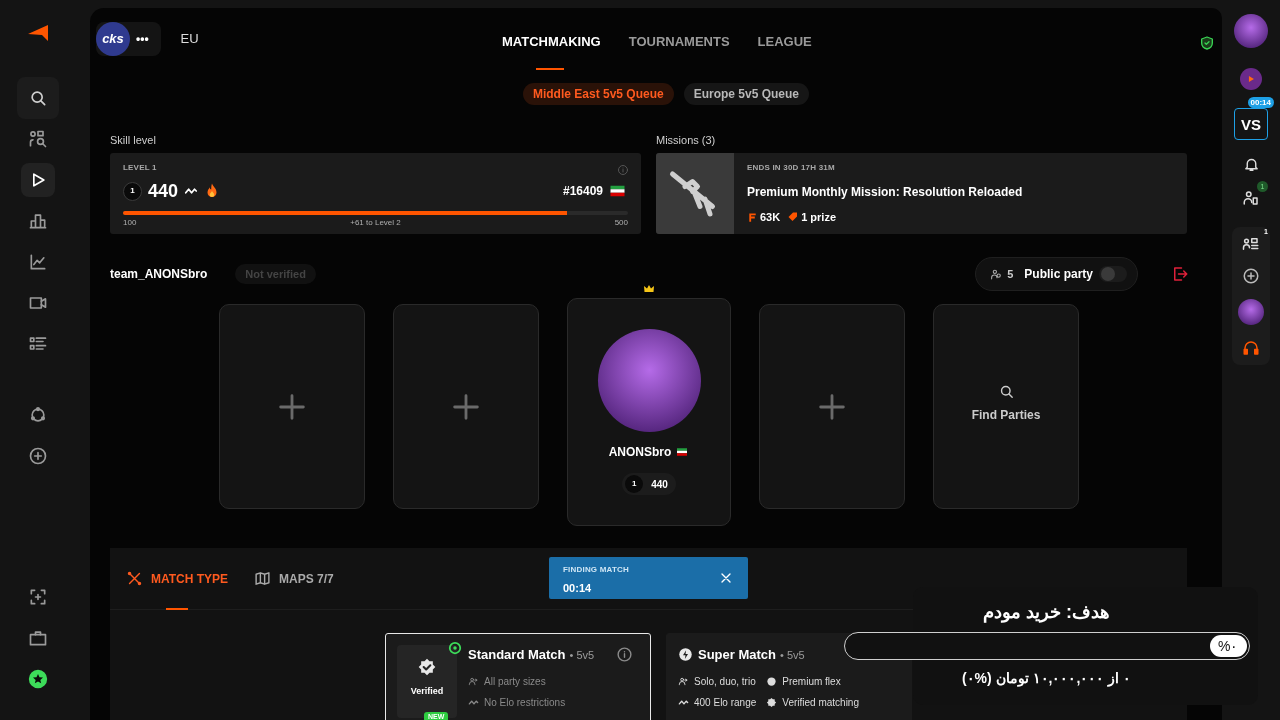 The image size is (1280, 720). What do you see at coordinates (770, 217) in the screenshot?
I see `mission-points: 63K` at bounding box center [770, 217].